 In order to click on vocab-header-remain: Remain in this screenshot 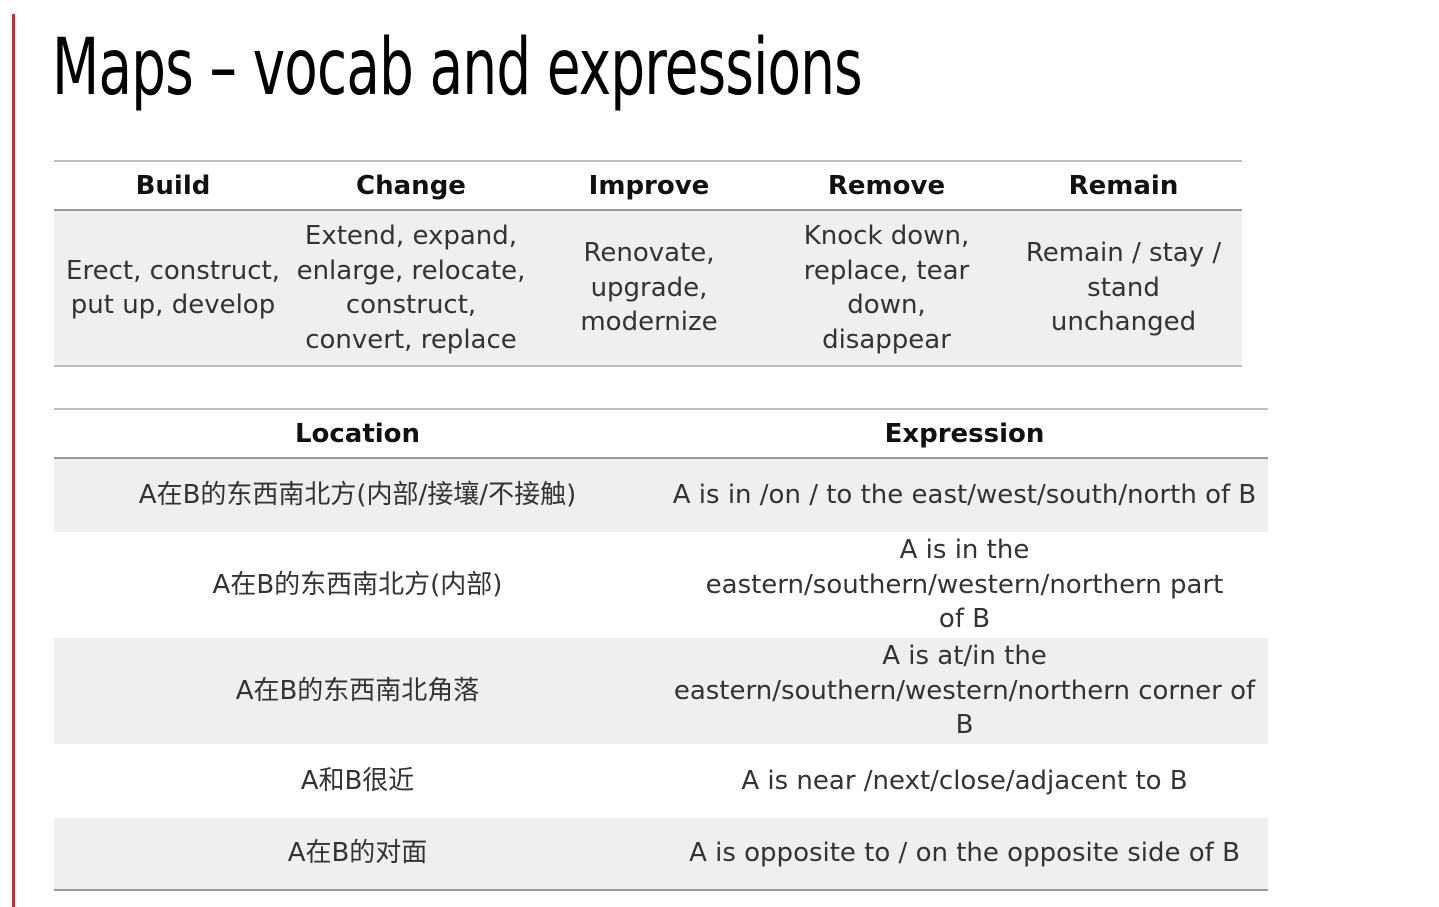, I will do `click(1123, 185)`.